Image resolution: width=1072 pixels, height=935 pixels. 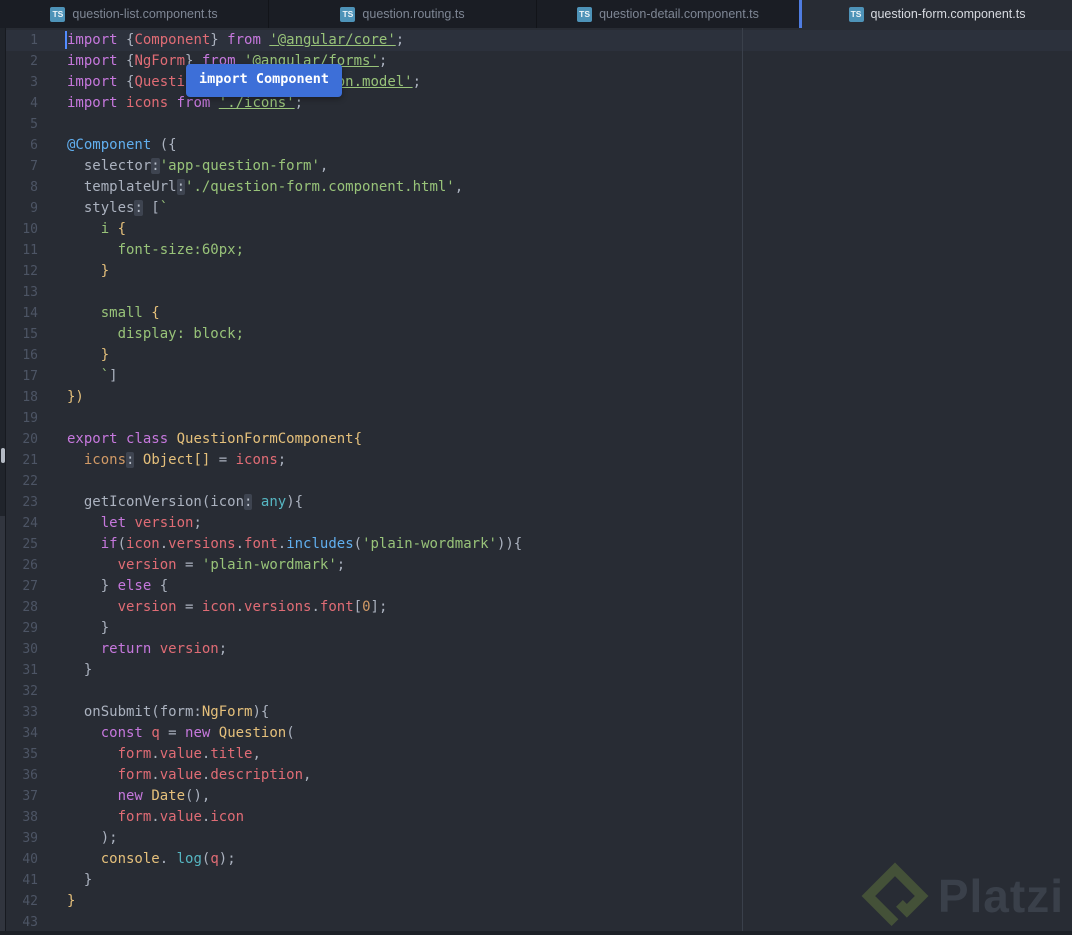 What do you see at coordinates (539, 418) in the screenshot?
I see `code-line: 19` at bounding box center [539, 418].